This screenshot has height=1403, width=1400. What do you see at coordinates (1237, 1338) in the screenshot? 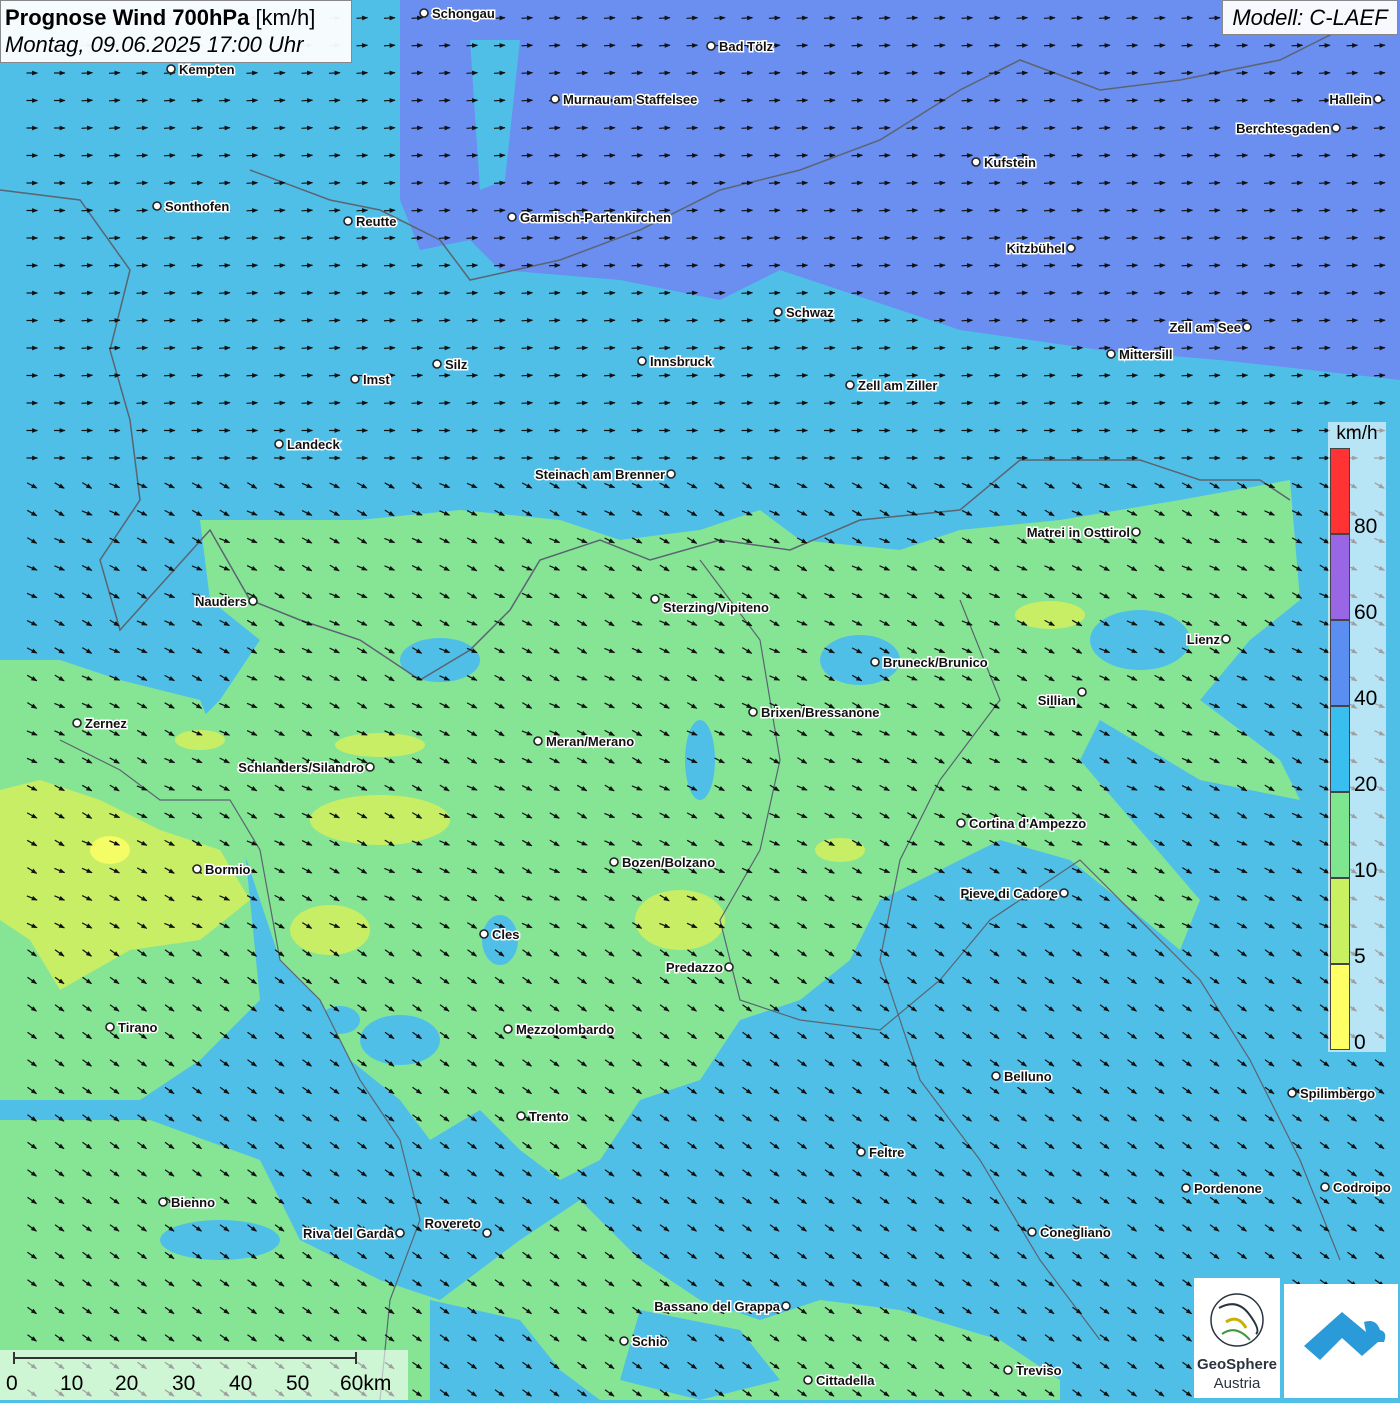
I see `geosphere-logo: GeoSphere Austria` at bounding box center [1237, 1338].